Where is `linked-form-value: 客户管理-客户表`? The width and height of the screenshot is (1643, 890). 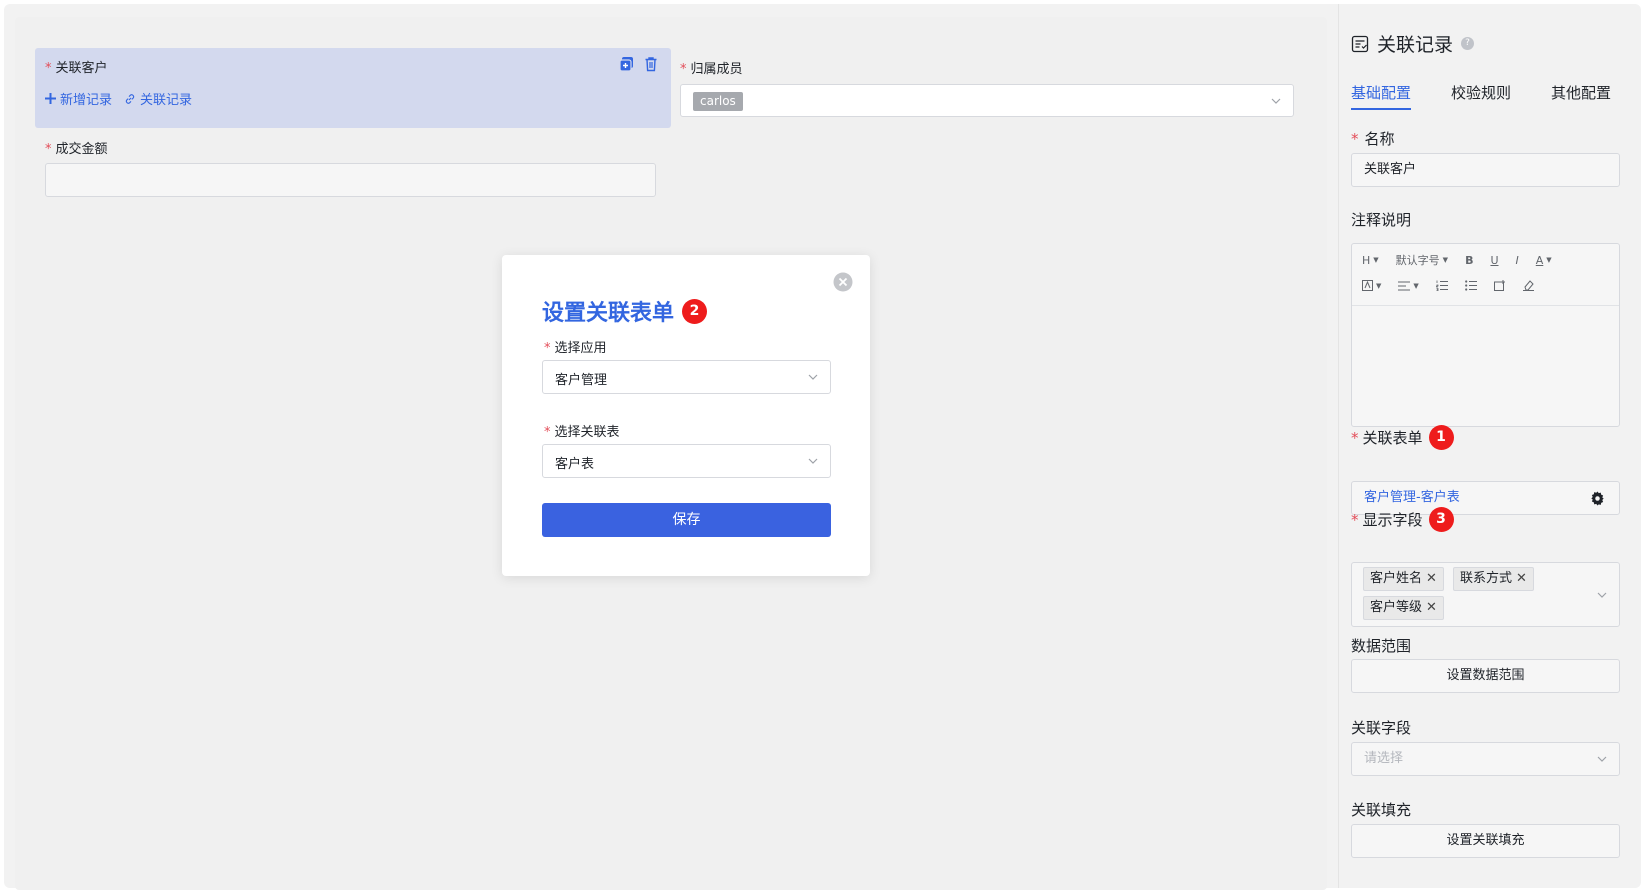
linked-form-value: 客户管理-客户表 is located at coordinates (1412, 497).